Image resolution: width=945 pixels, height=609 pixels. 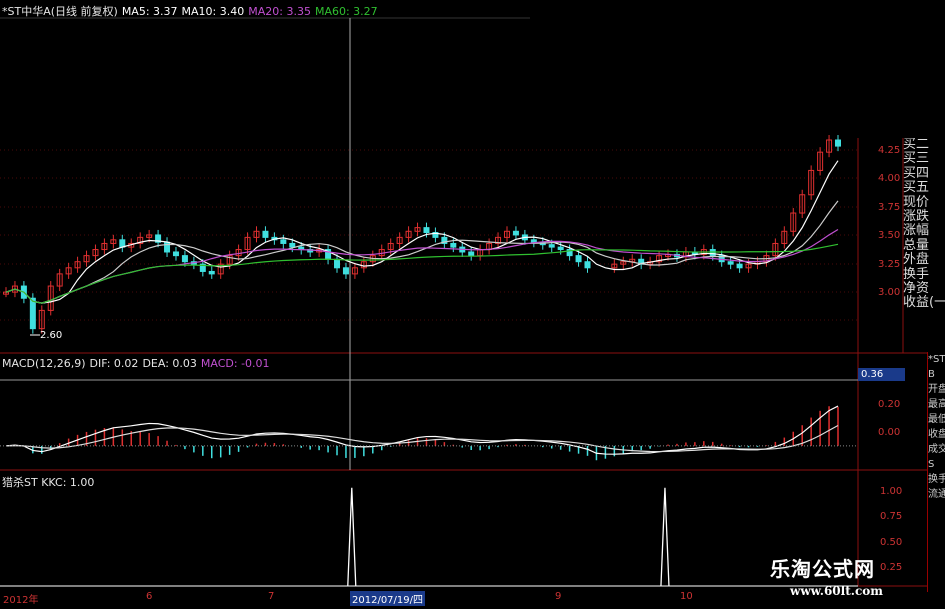 What do you see at coordinates (936, 419) in the screenshot?
I see `right-panel-label-4: 最低` at bounding box center [936, 419].